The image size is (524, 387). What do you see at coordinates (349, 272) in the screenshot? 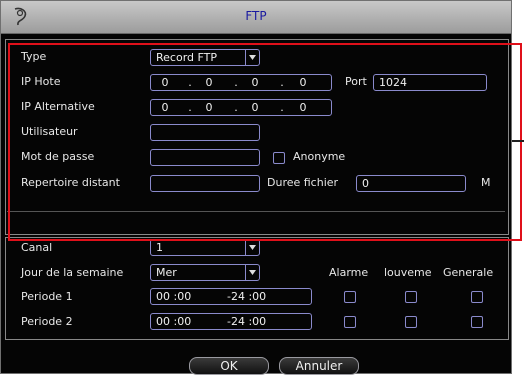
I see `col-alarm-header: Alarme` at bounding box center [349, 272].